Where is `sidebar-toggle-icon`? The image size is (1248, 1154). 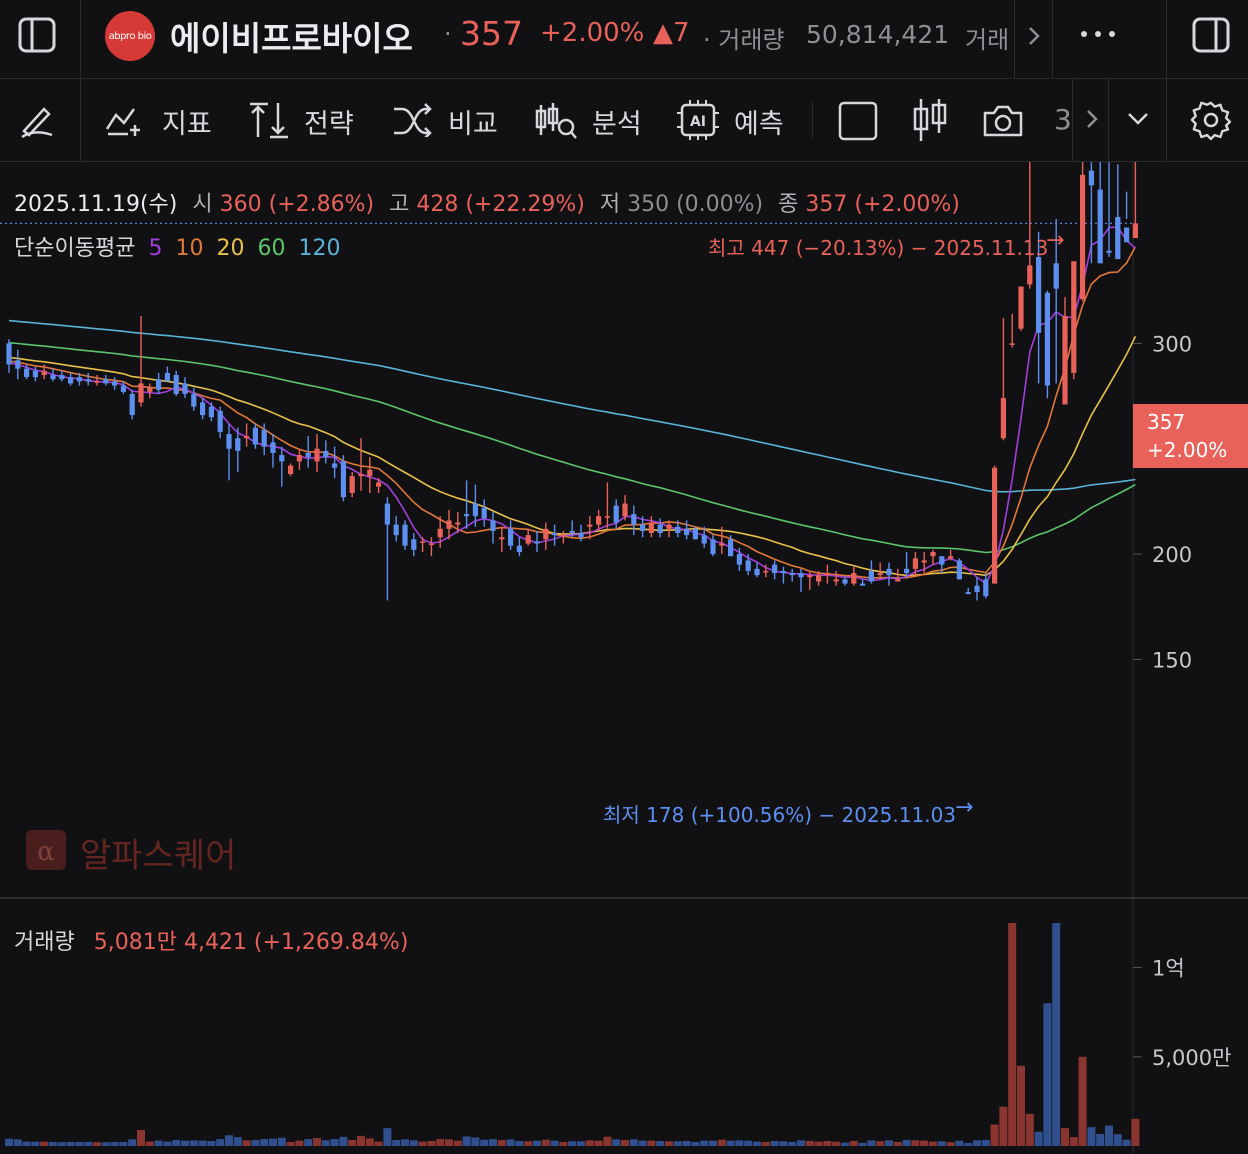
sidebar-toggle-icon is located at coordinates (37, 35).